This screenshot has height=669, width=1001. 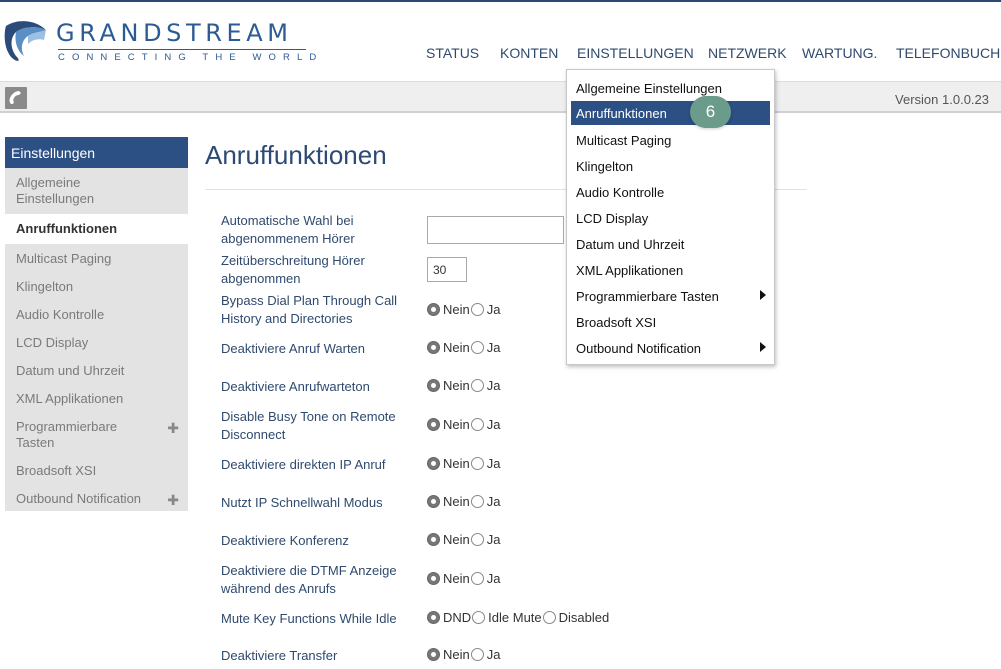 What do you see at coordinates (515, 617) in the screenshot?
I see `radio-label: Idle Mute` at bounding box center [515, 617].